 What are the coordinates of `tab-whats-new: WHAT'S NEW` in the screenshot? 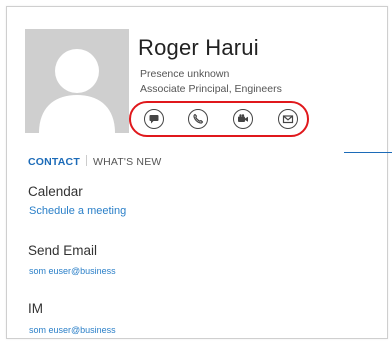 It's located at (127, 162).